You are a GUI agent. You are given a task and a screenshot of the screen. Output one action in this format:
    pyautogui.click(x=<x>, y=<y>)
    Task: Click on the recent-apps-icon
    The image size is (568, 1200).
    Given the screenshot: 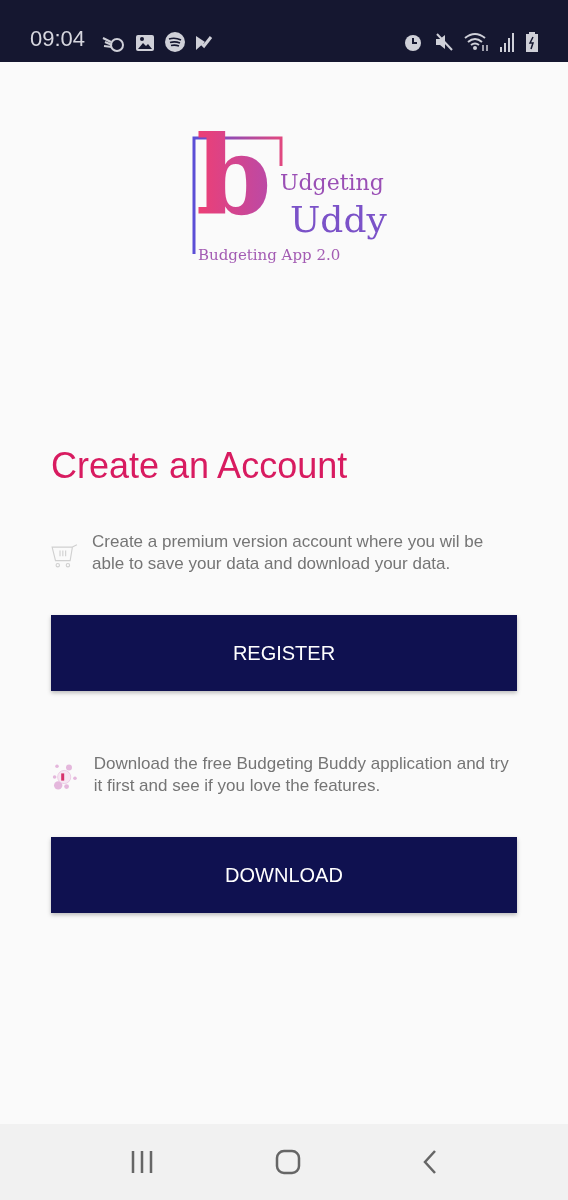 What is the action you would take?
    pyautogui.click(x=142, y=1162)
    